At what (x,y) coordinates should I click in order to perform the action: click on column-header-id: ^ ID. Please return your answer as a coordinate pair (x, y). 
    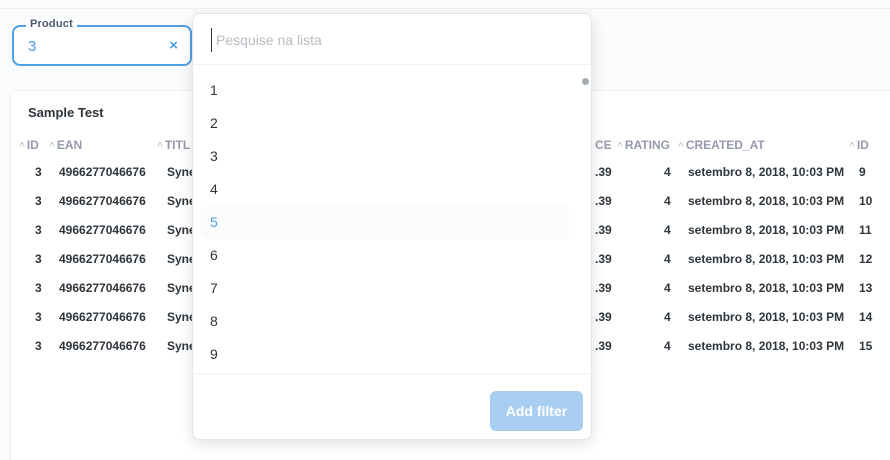
    Looking at the image, I should click on (29, 145).